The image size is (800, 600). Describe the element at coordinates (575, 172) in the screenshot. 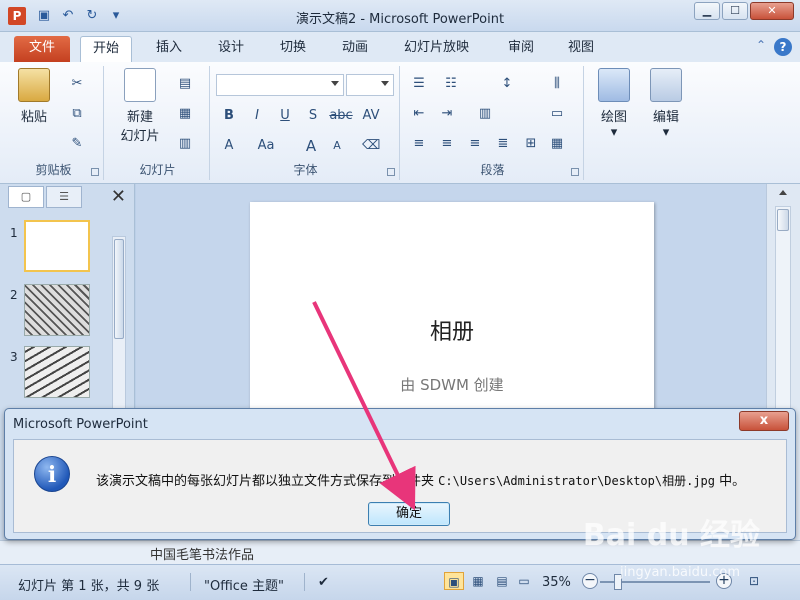

I see `paragraph-launcher-icon` at that location.